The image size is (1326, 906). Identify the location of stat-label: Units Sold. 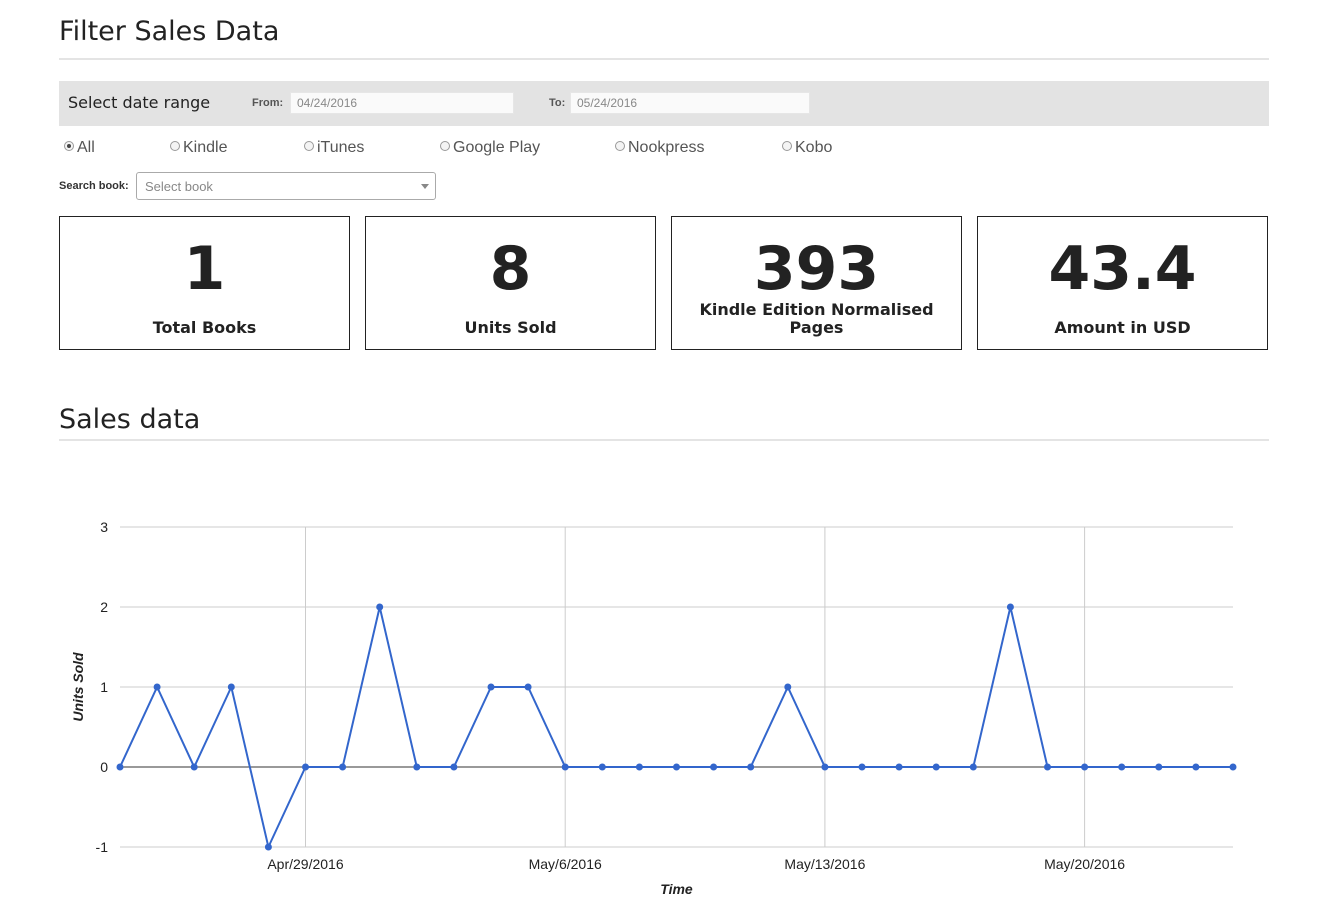
(510, 327).